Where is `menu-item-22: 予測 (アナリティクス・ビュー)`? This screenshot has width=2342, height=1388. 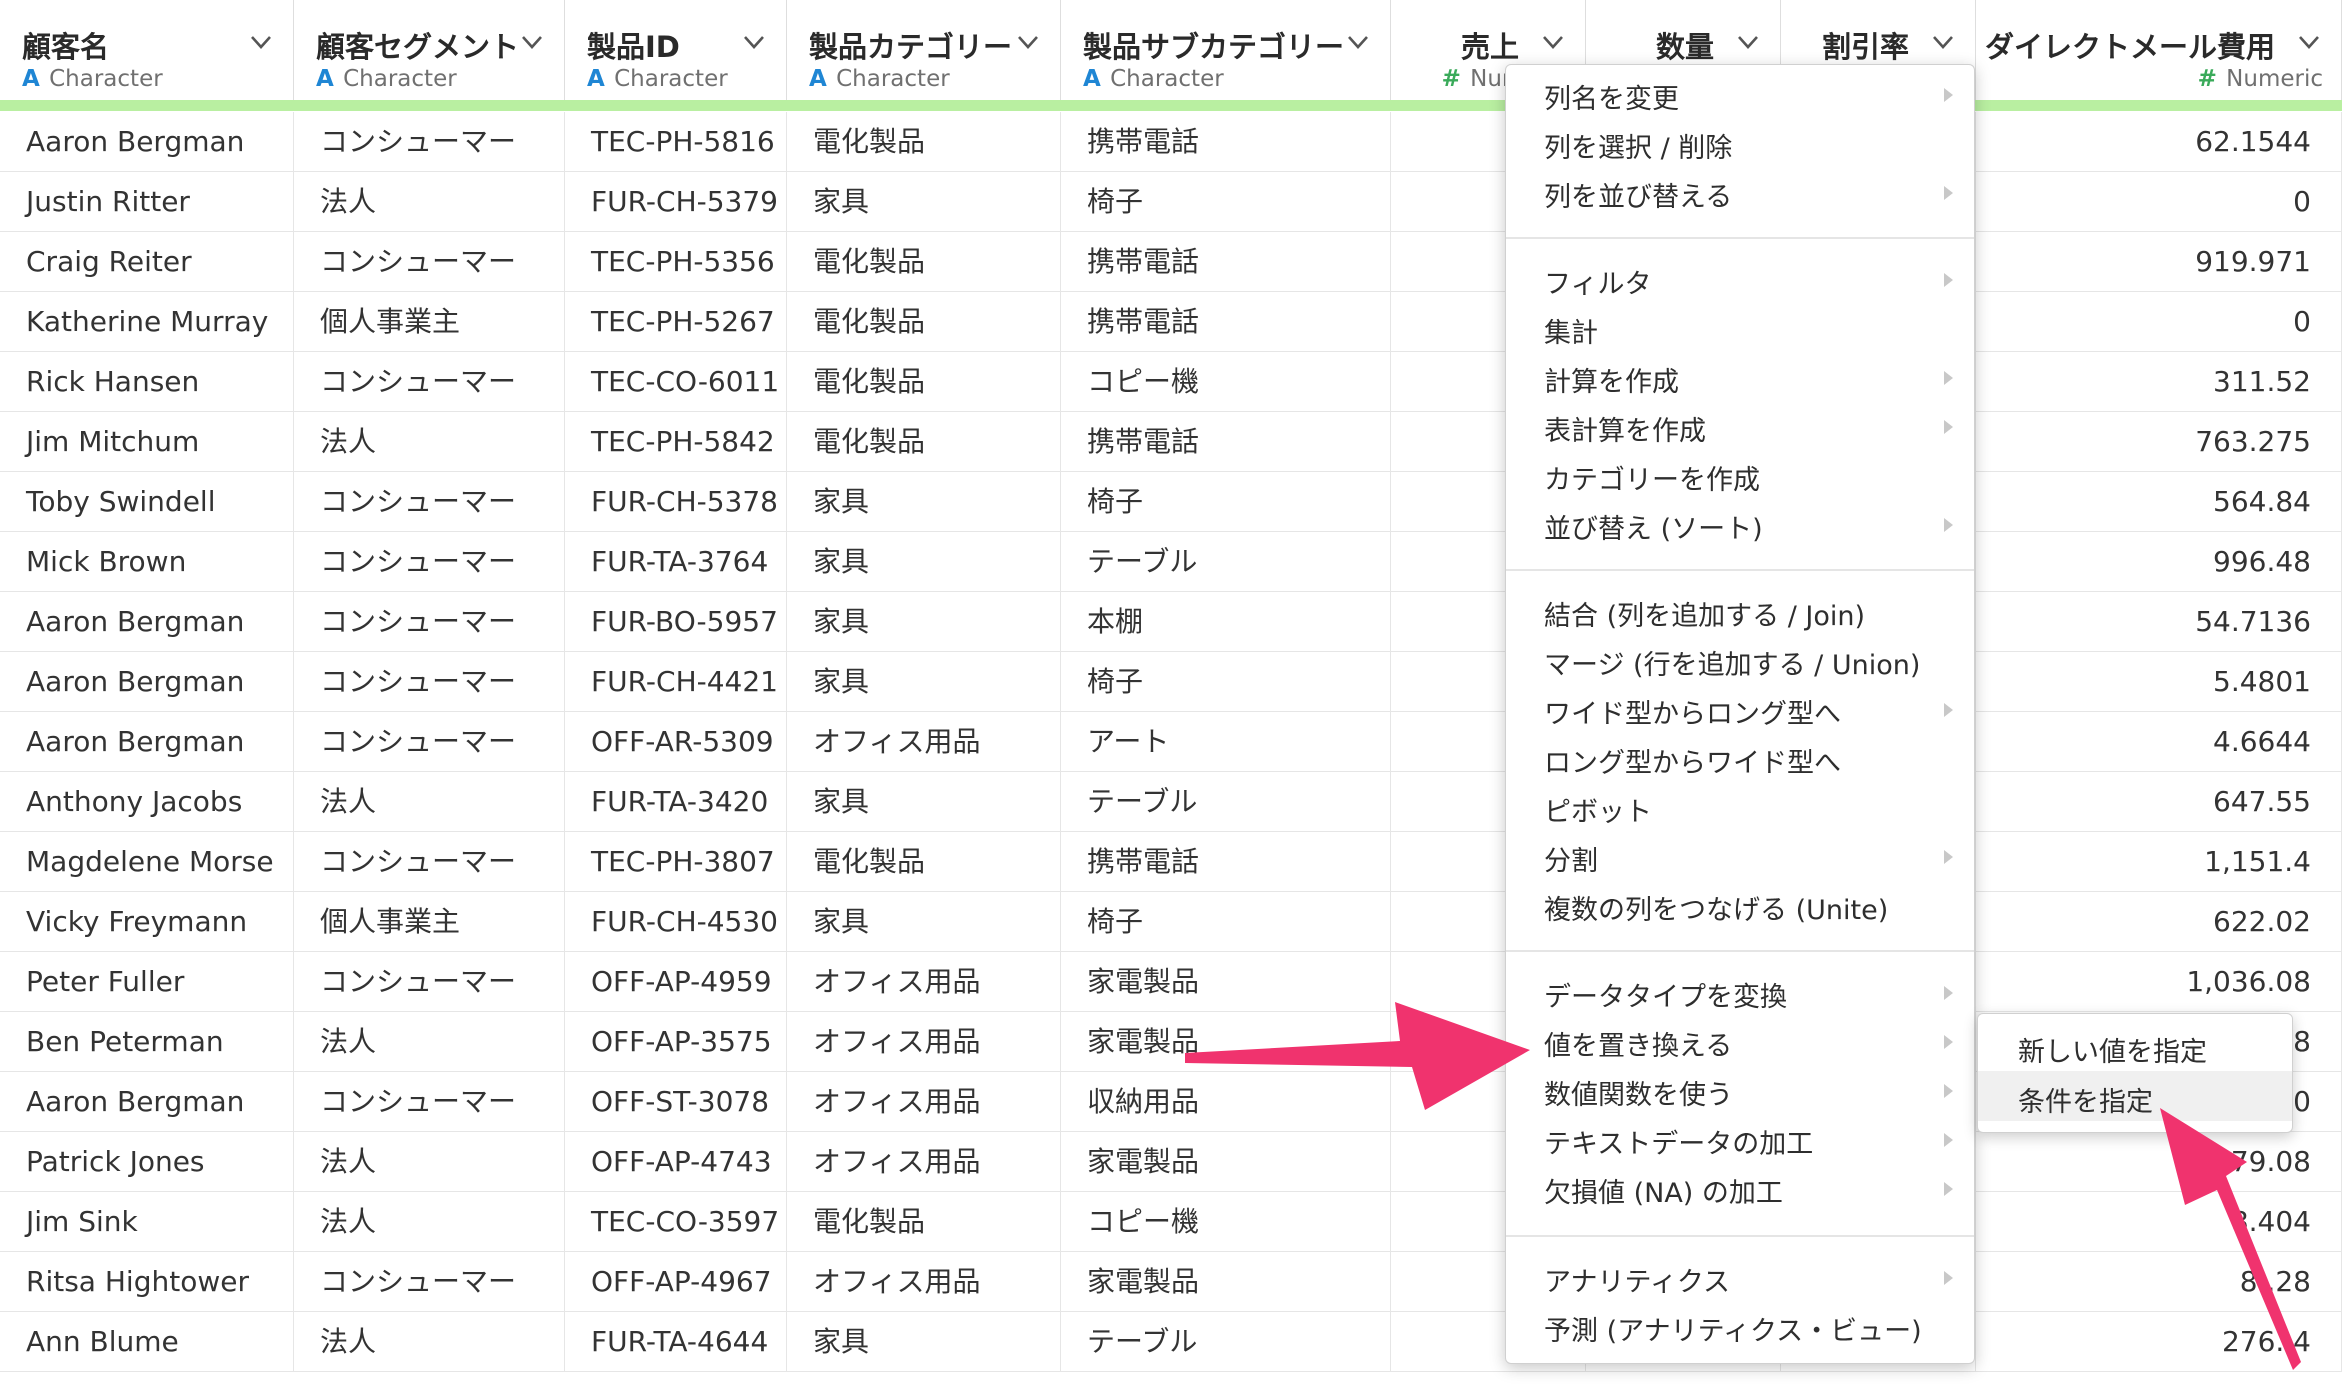 menu-item-22: 予測 (アナリティクス・ビュー) is located at coordinates (1740, 1326).